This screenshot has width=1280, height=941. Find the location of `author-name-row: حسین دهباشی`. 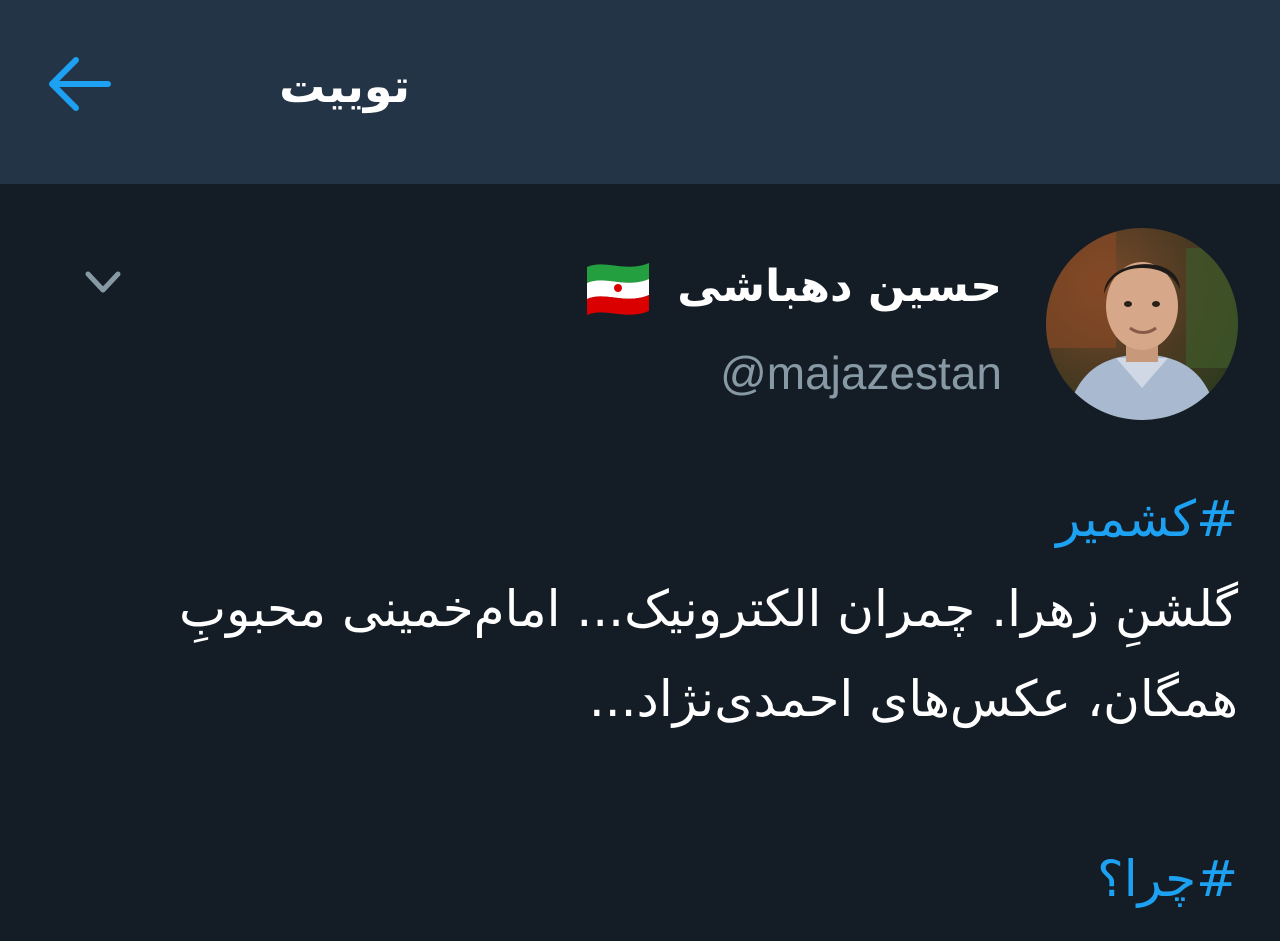

author-name-row: حسین دهباشی is located at coordinates (791, 286).